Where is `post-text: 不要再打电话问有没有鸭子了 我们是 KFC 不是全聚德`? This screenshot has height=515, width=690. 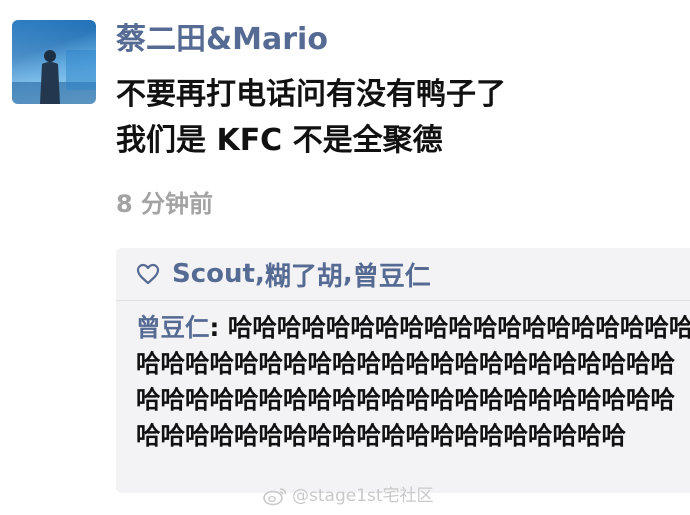 post-text: 不要再打电话问有没有鸭子了 我们是 KFC 不是全聚德 is located at coordinates (396, 118).